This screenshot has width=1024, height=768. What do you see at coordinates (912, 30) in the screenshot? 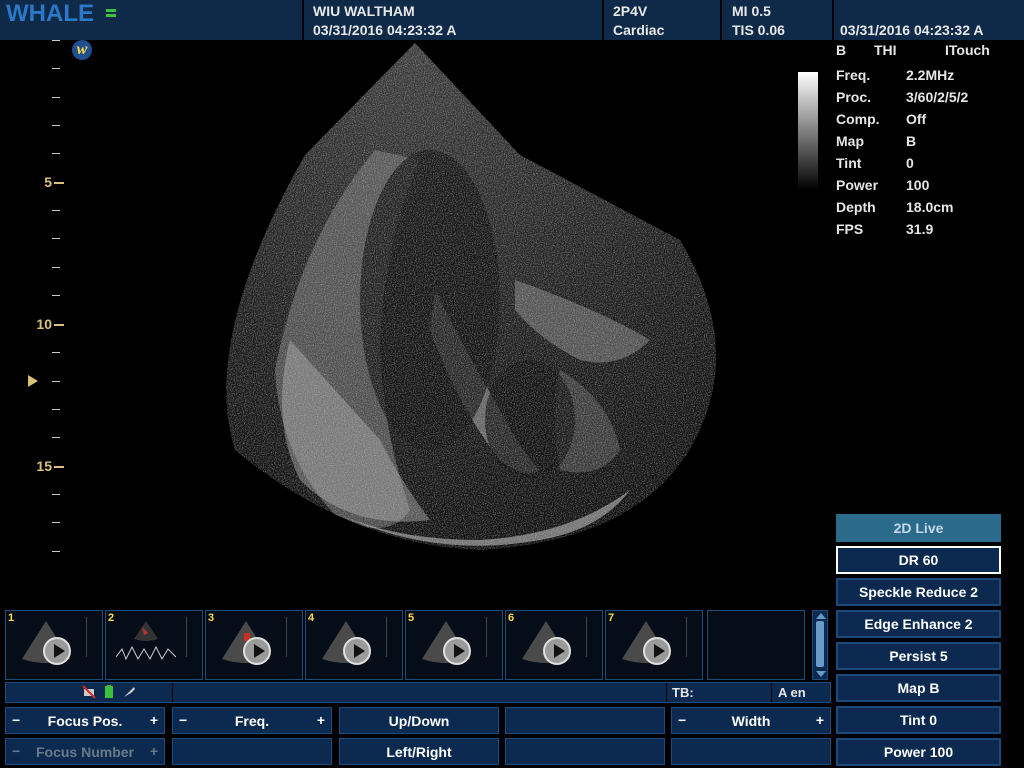
I see `current-datetime: 03/31/2016 04:23:32 A` at bounding box center [912, 30].